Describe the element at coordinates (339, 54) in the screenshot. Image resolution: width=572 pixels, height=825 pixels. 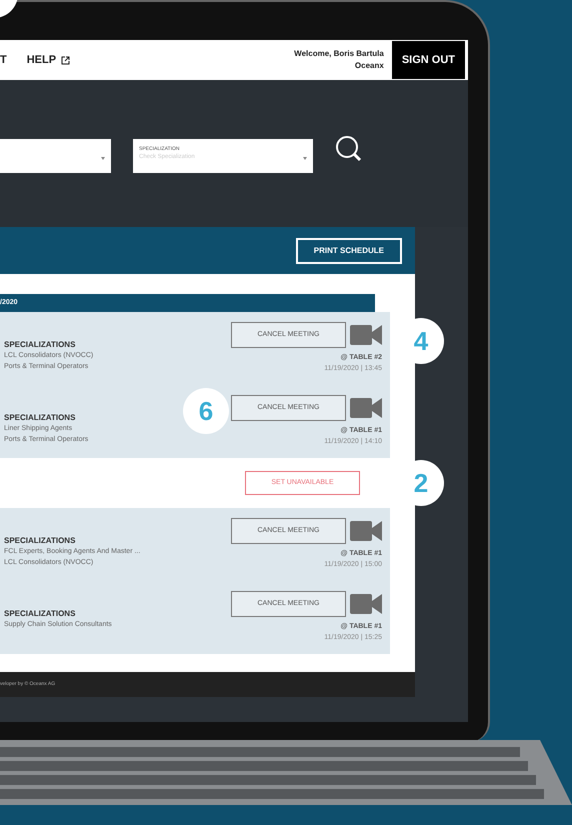
I see `welcome-text: Welcome, Boris Bartula` at that location.